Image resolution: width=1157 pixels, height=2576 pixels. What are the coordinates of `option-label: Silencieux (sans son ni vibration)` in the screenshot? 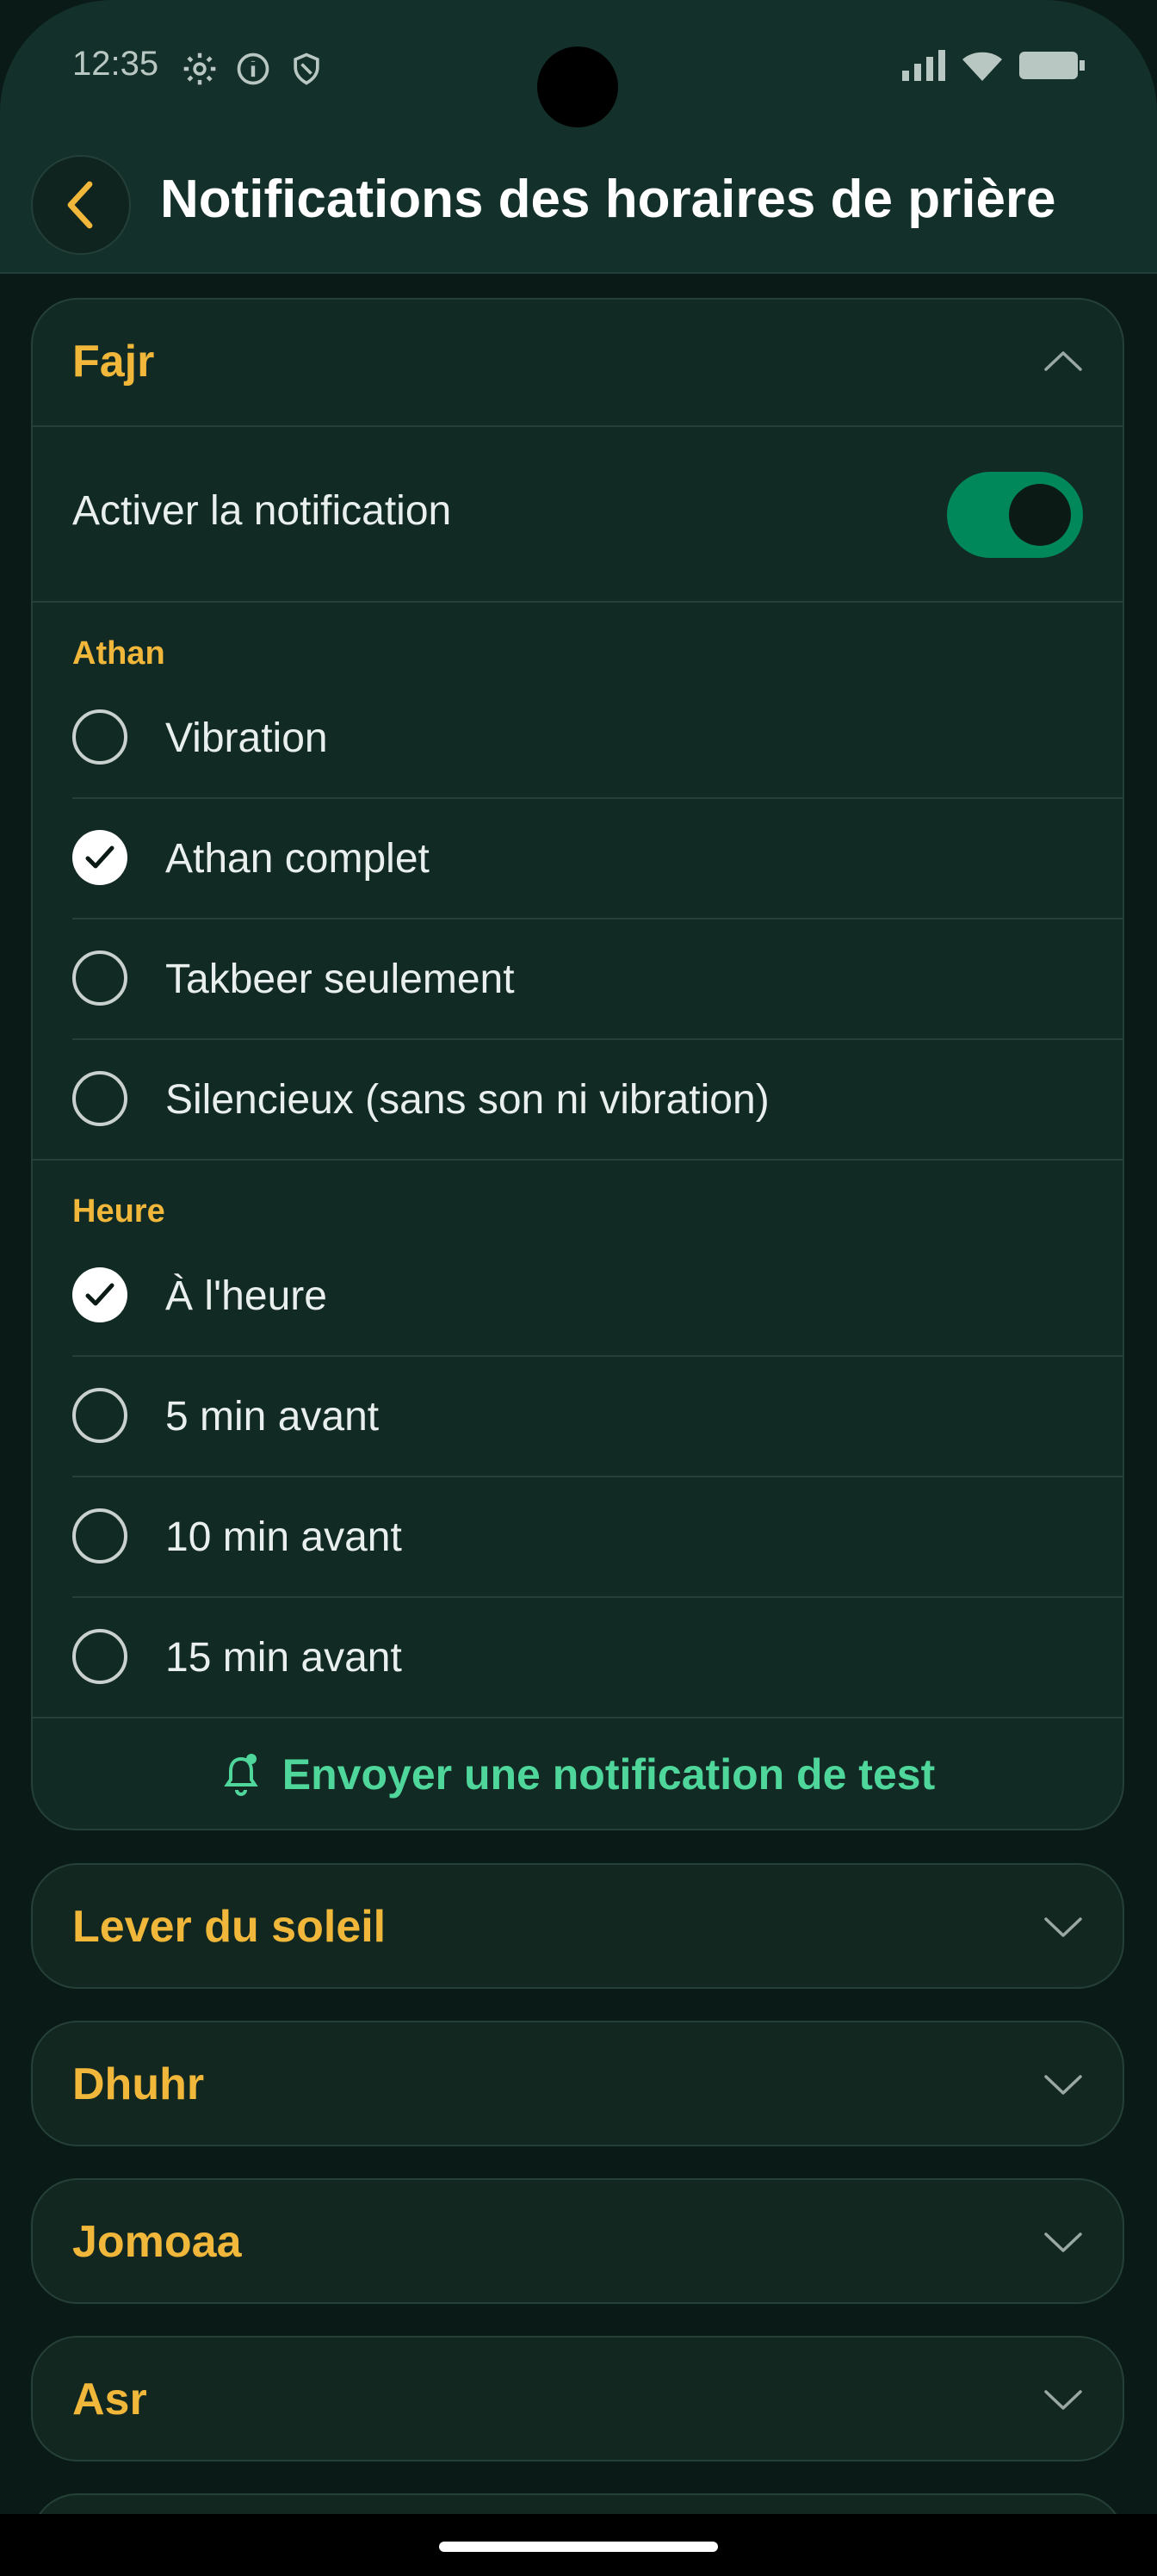 It's located at (467, 1100).